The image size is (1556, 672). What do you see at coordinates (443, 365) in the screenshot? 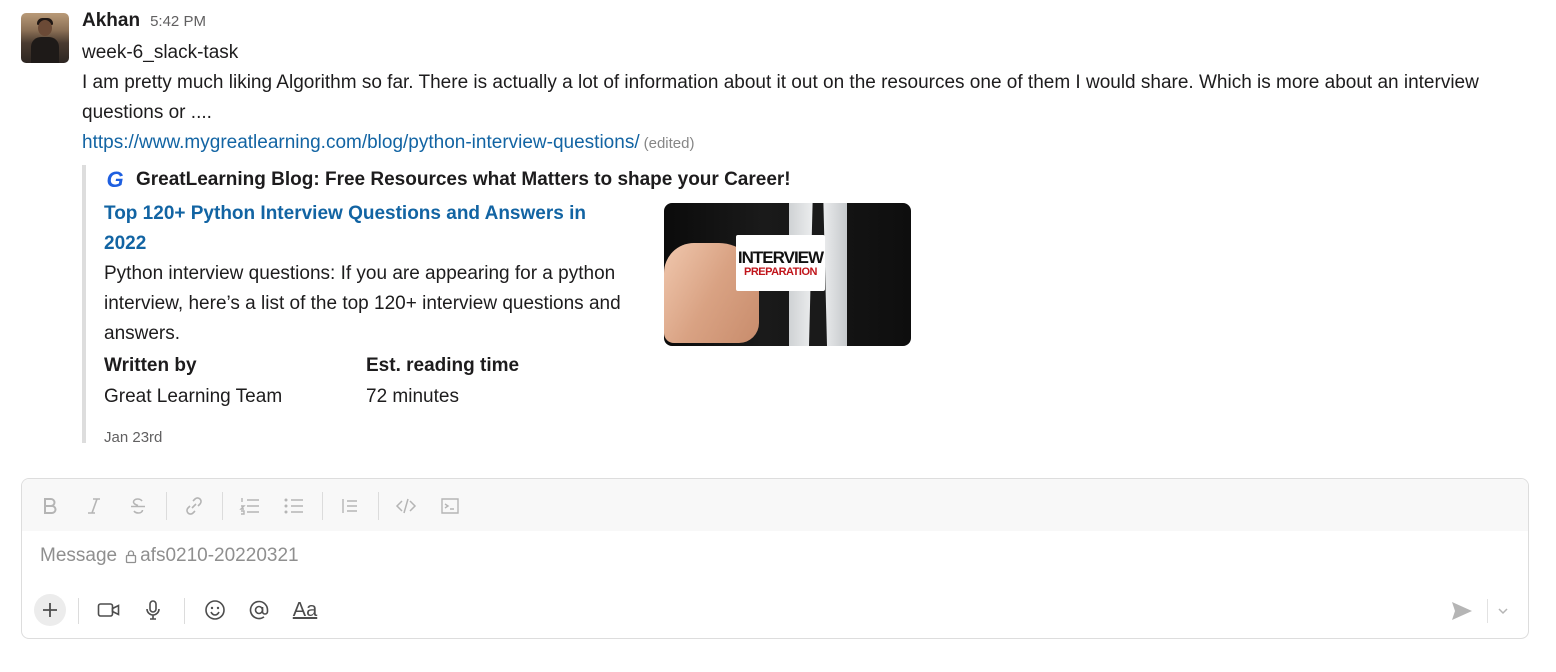
I see `field-name: Est. reading time` at bounding box center [443, 365].